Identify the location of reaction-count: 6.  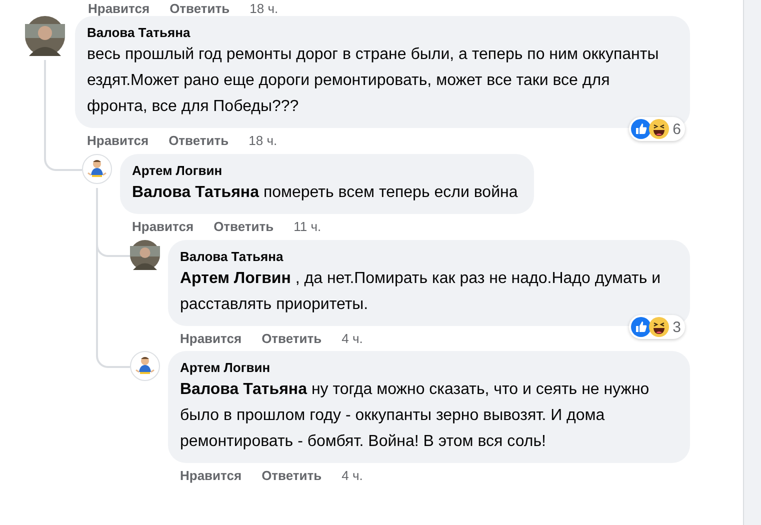
(676, 129).